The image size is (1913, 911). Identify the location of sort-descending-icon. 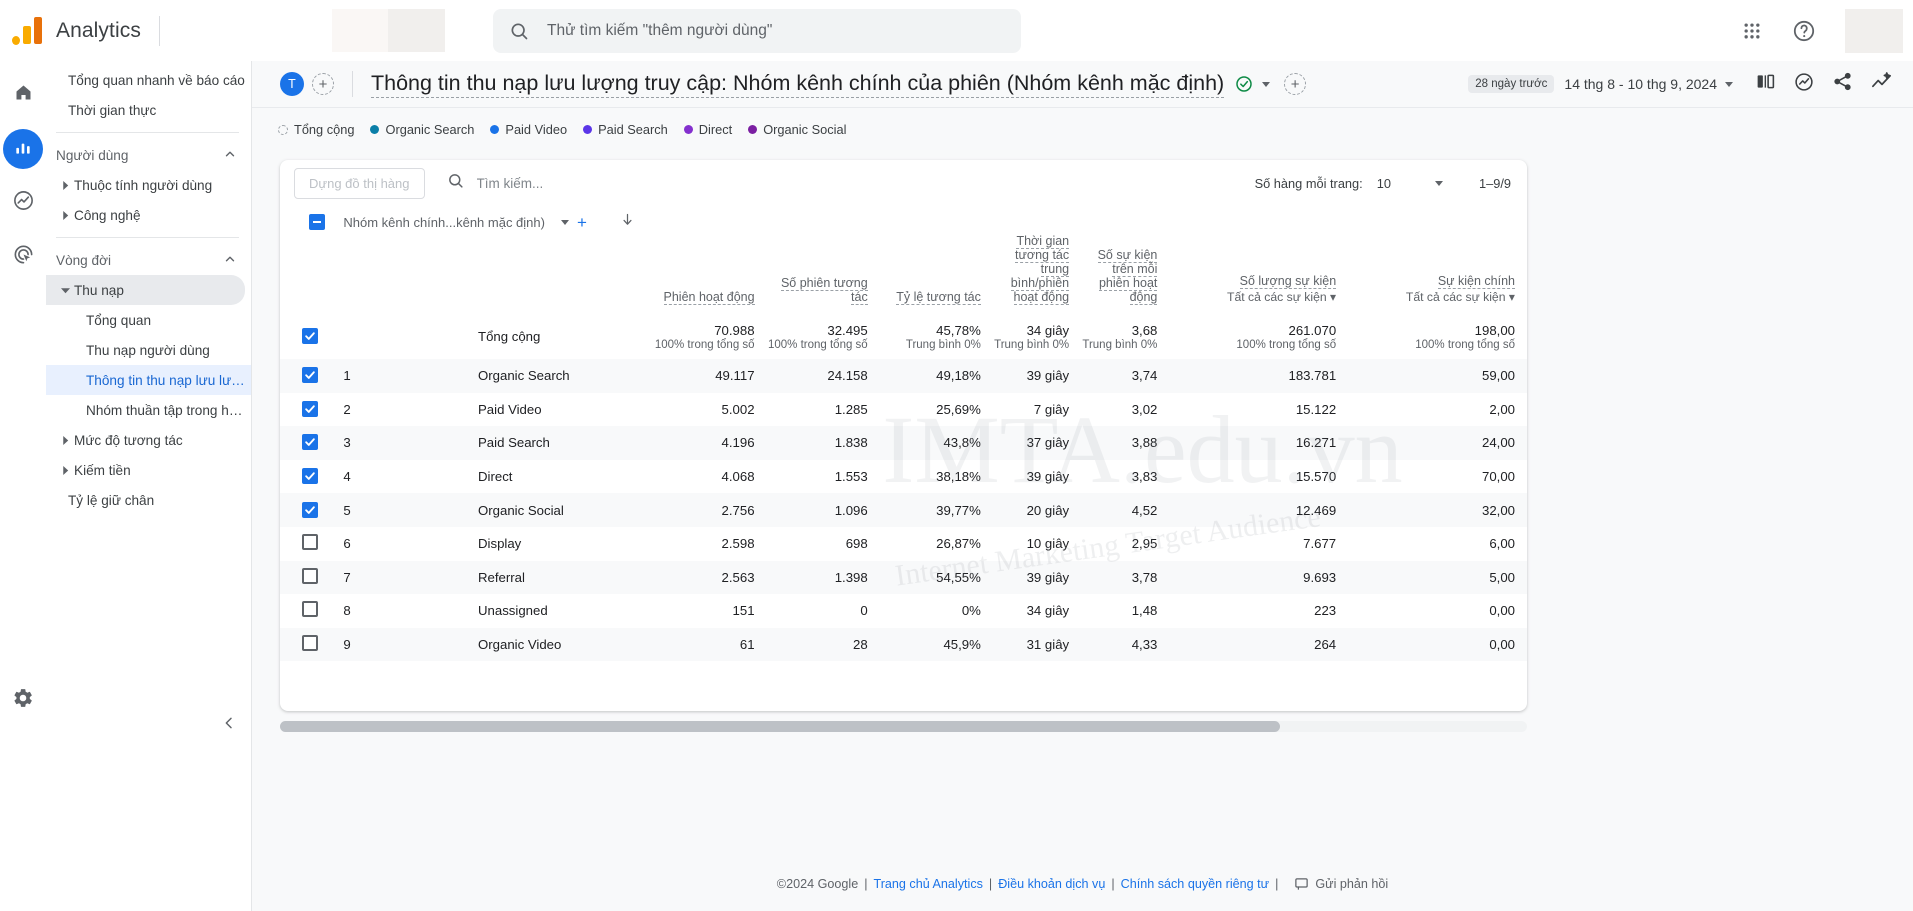
(633, 260).